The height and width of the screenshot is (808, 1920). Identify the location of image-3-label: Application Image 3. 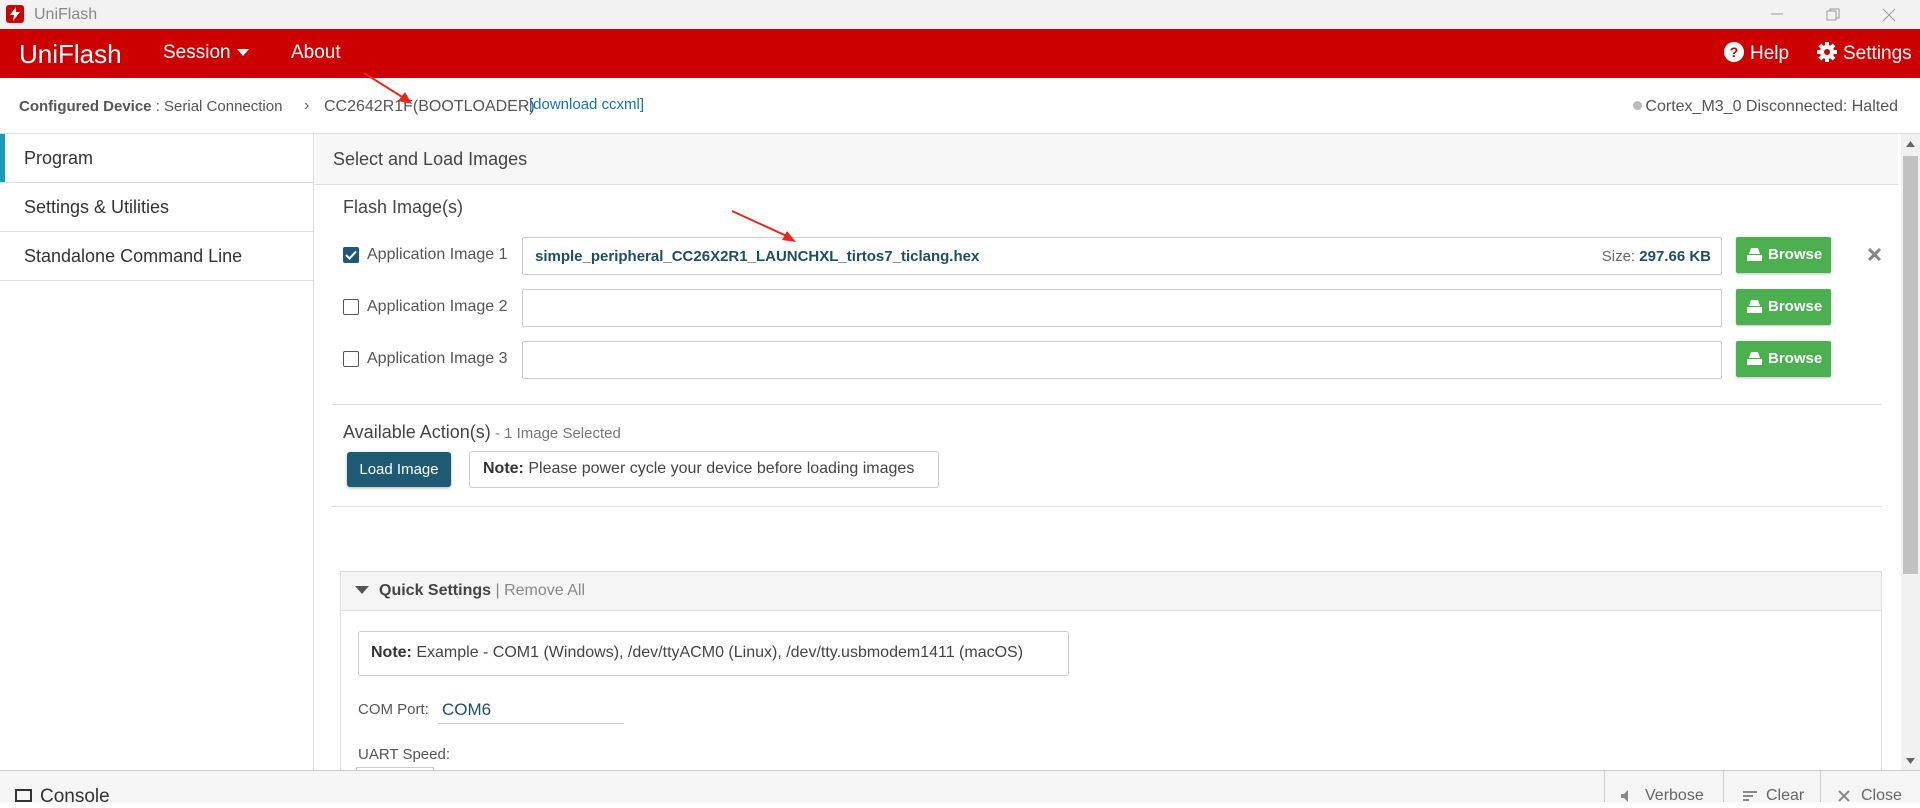
(437, 358).